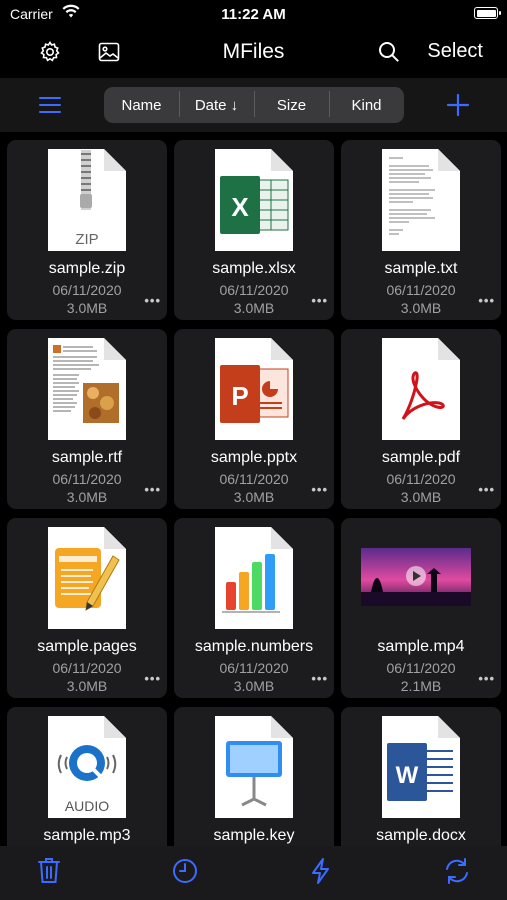  I want to click on sort-by-date: Date ↓, so click(216, 103).